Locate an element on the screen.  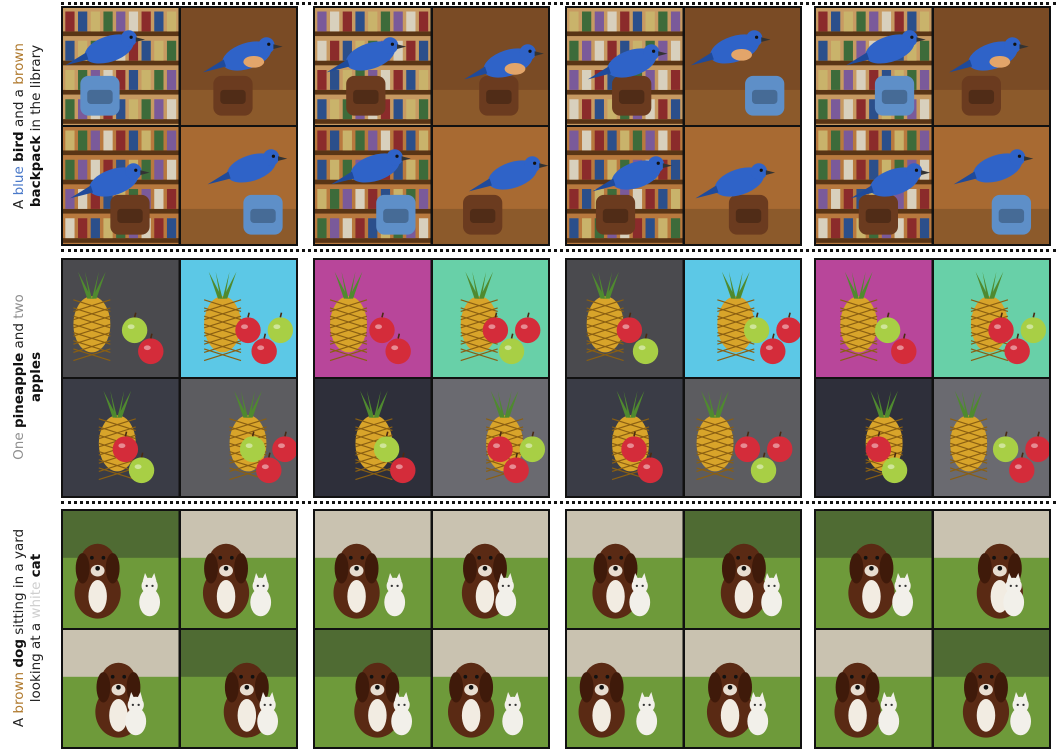
caption-text: One pineapple and two apples is located at coordinates (28, 377).